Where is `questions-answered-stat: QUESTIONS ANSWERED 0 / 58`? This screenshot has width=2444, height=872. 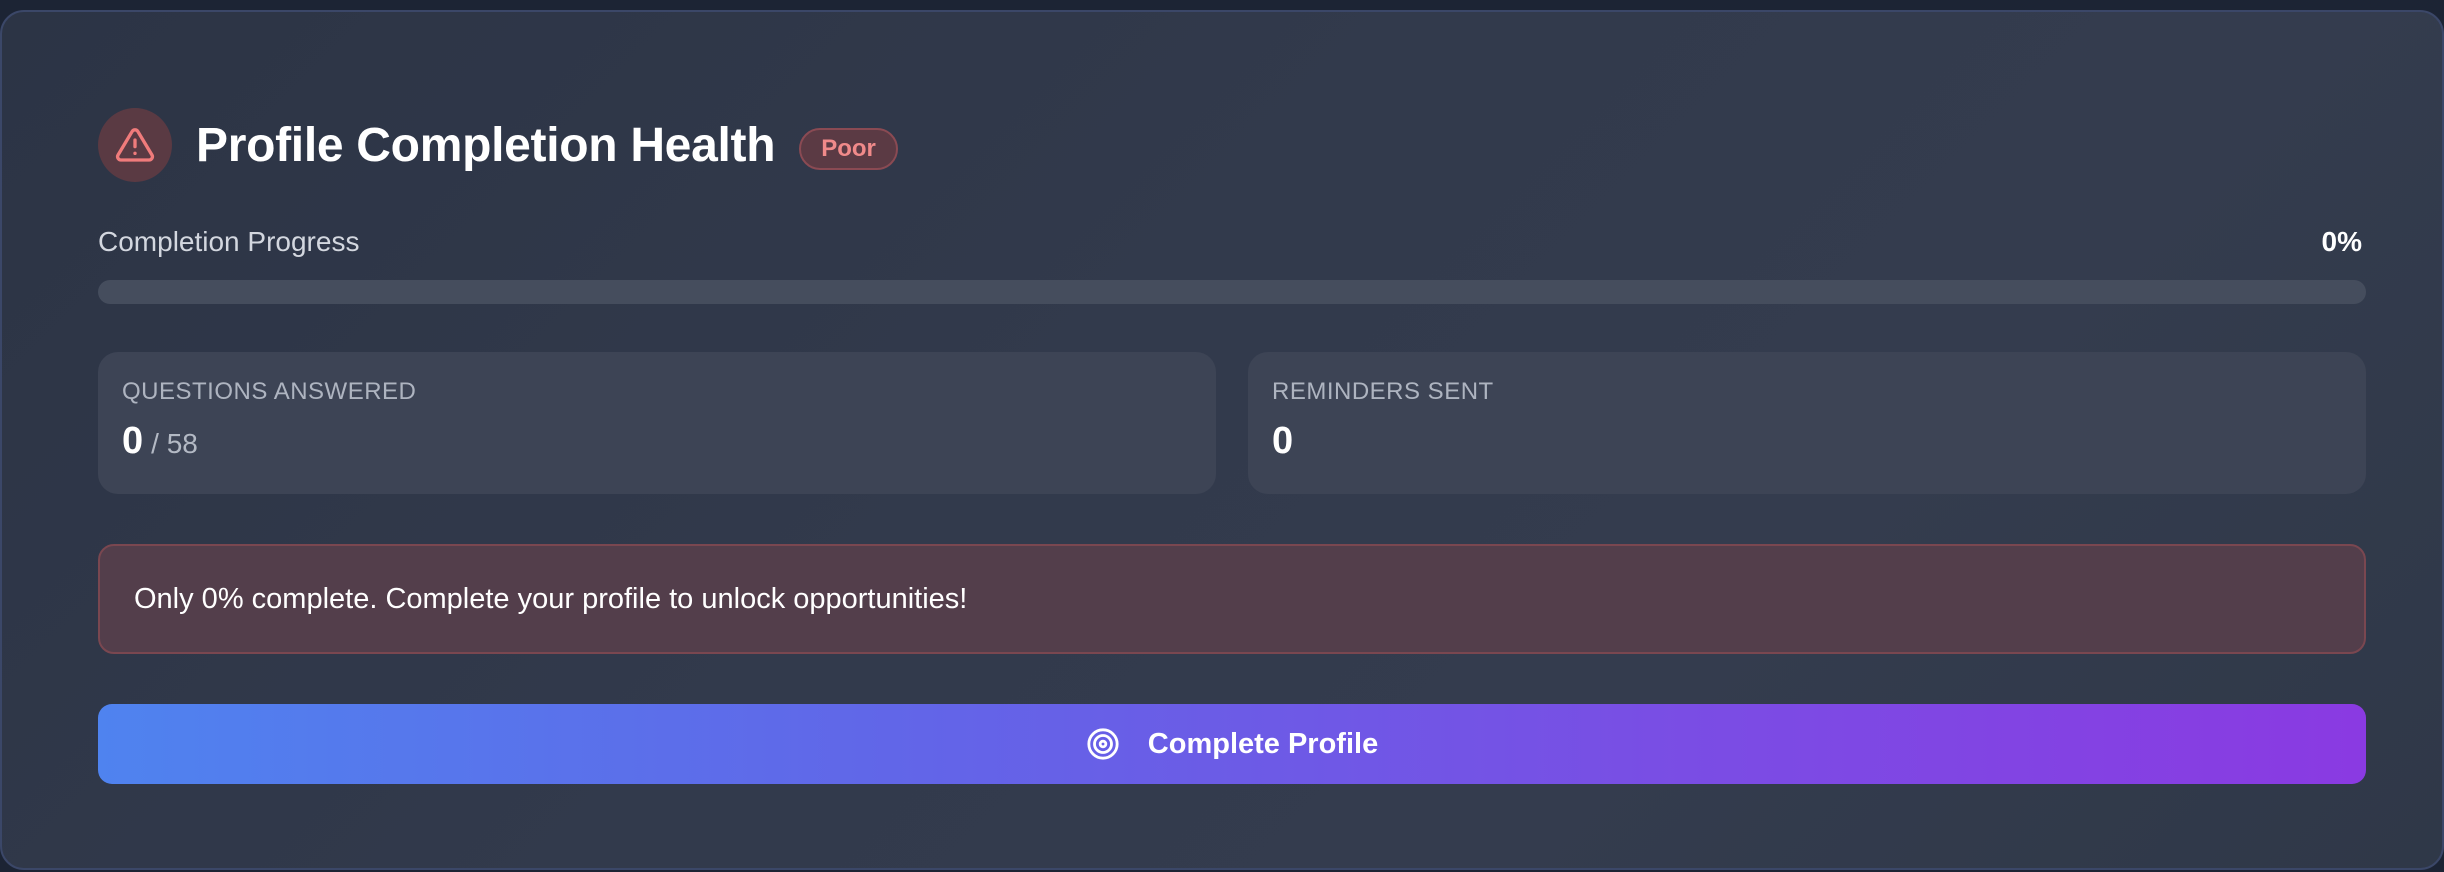
questions-answered-stat: QUESTIONS ANSWERED 0 / 58 is located at coordinates (657, 423).